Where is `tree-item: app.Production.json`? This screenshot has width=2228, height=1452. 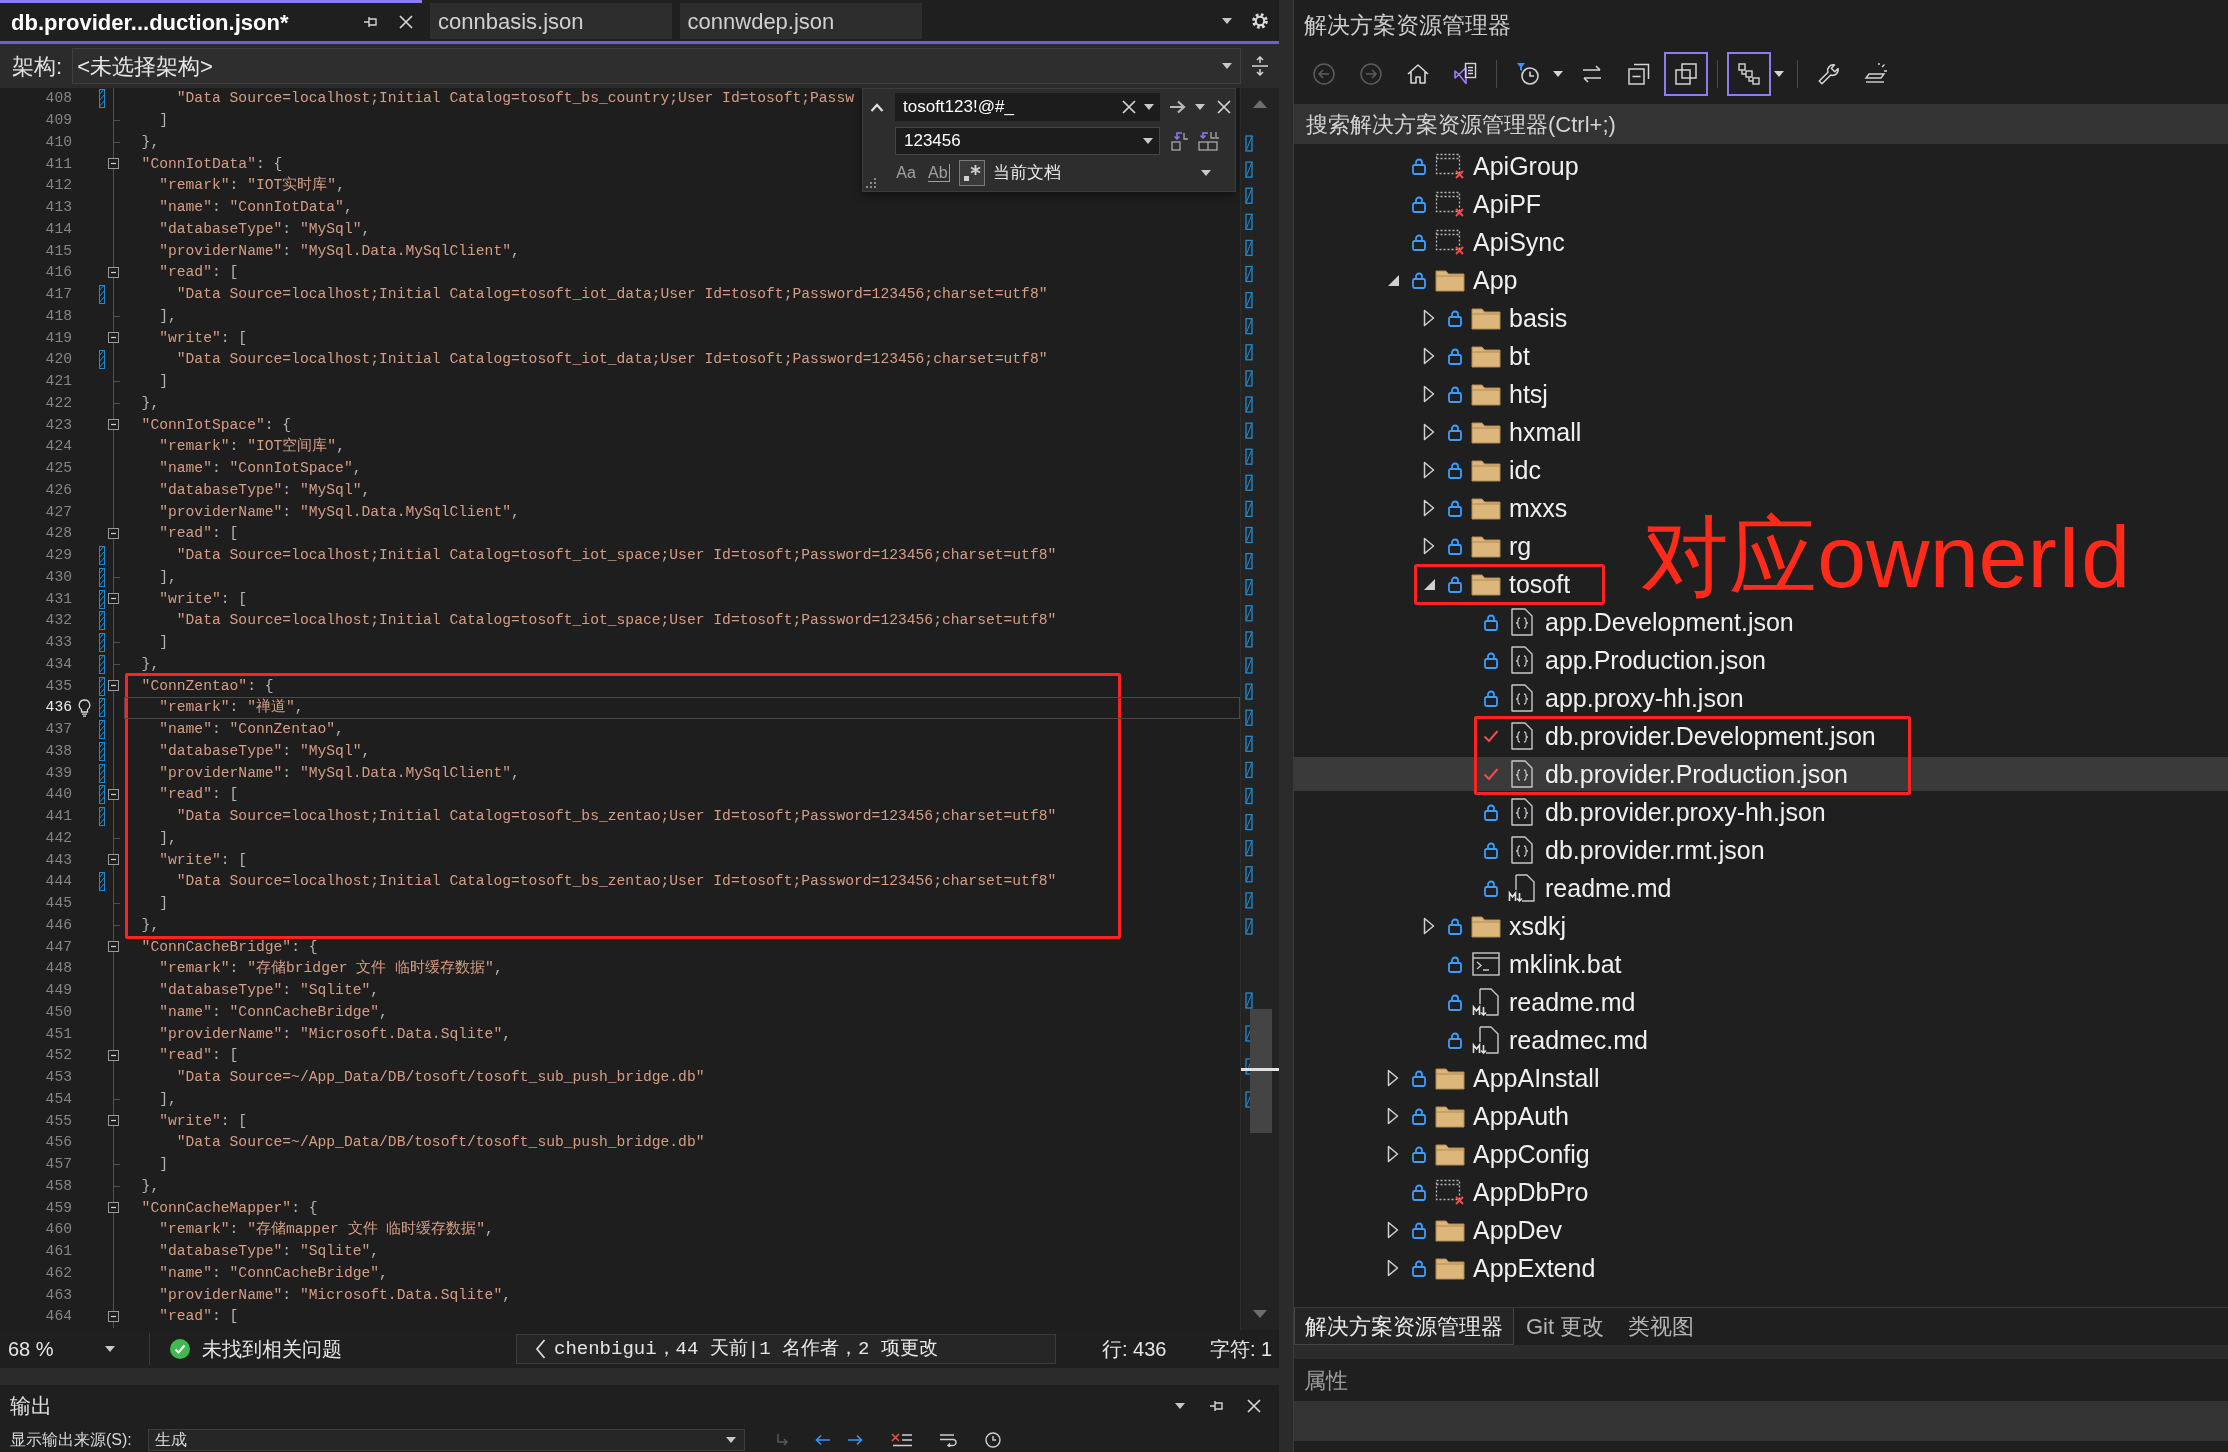 tree-item: app.Production.json is located at coordinates (1621, 660).